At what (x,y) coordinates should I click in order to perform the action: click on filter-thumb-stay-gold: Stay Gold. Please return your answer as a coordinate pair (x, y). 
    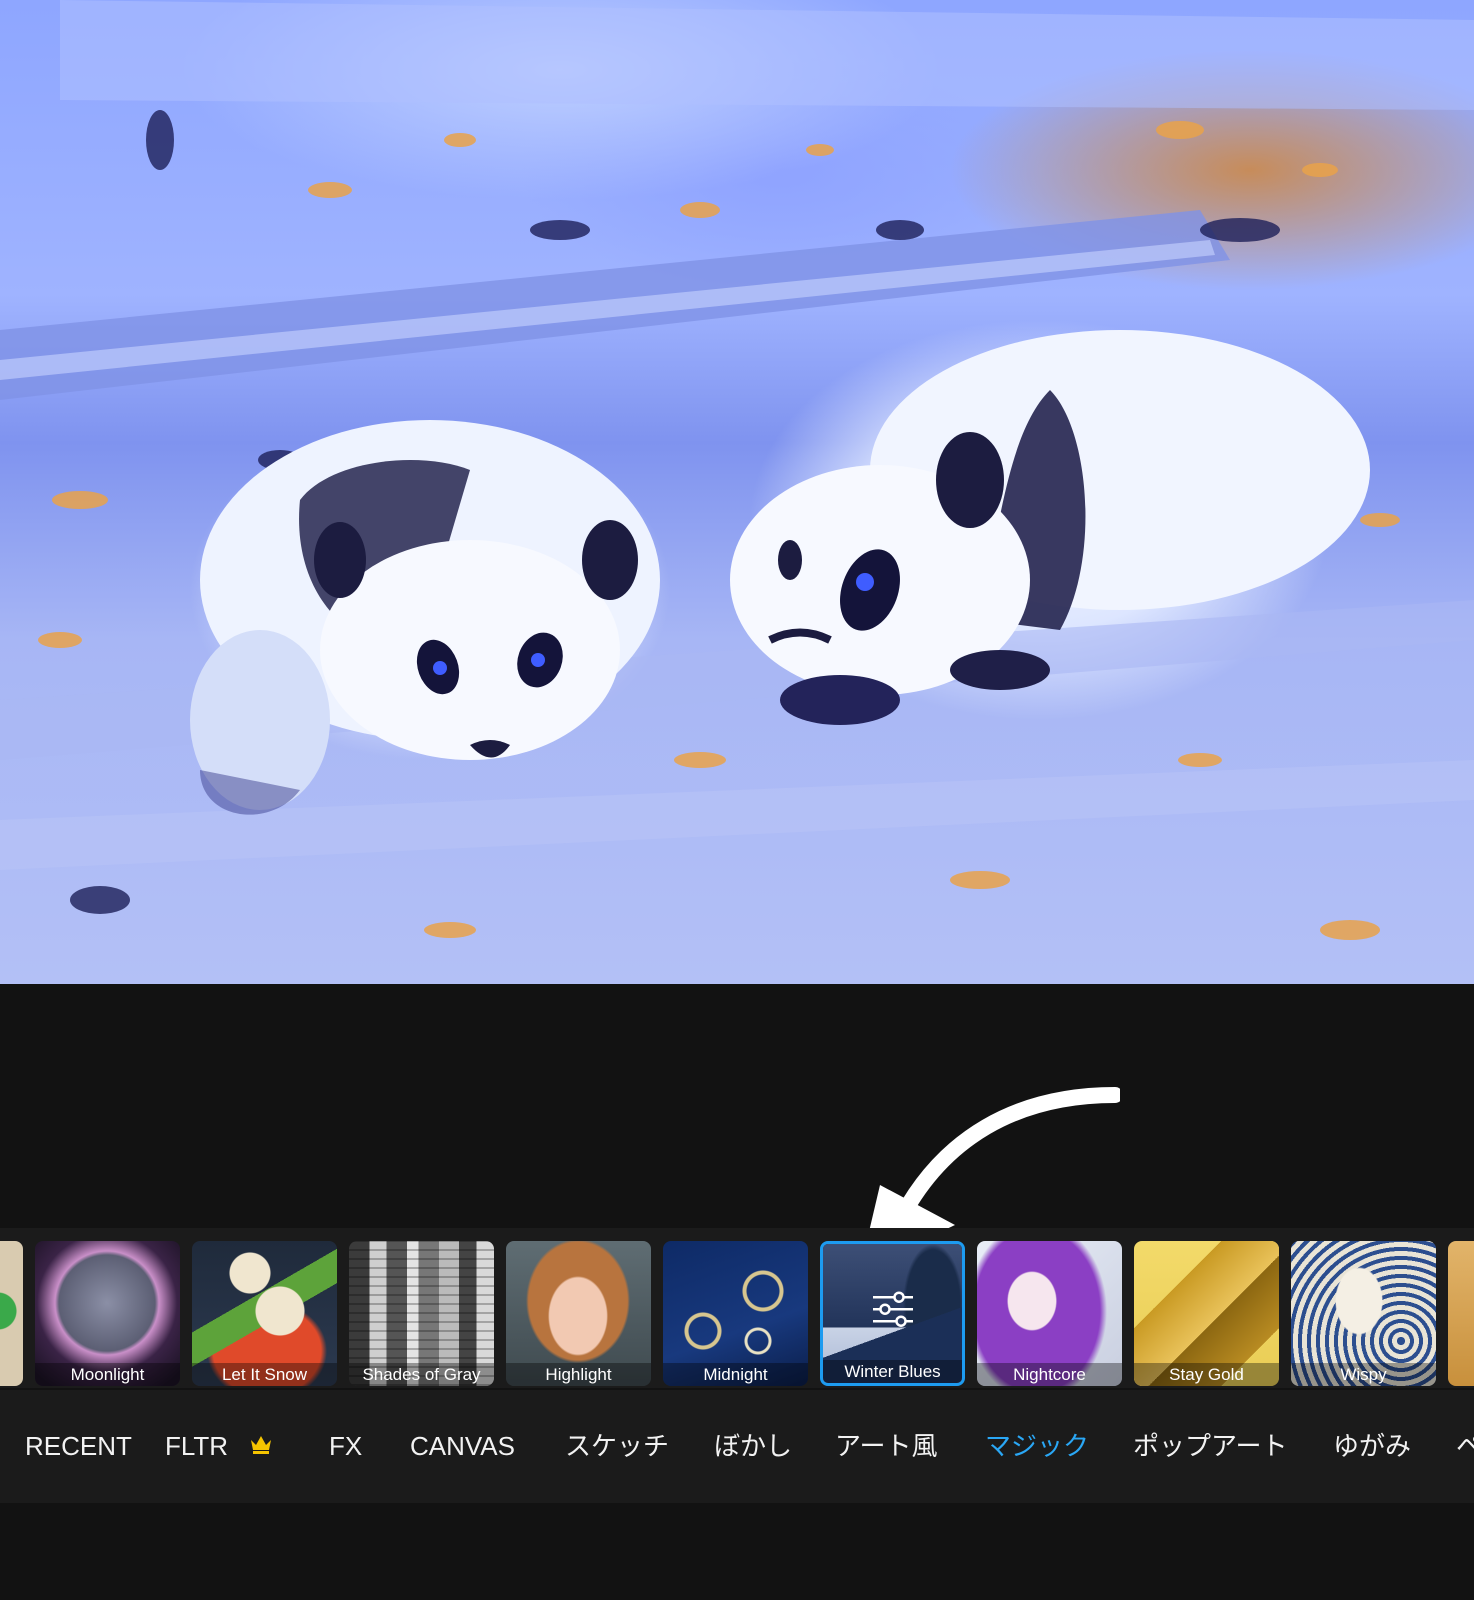
    Looking at the image, I should click on (1206, 1313).